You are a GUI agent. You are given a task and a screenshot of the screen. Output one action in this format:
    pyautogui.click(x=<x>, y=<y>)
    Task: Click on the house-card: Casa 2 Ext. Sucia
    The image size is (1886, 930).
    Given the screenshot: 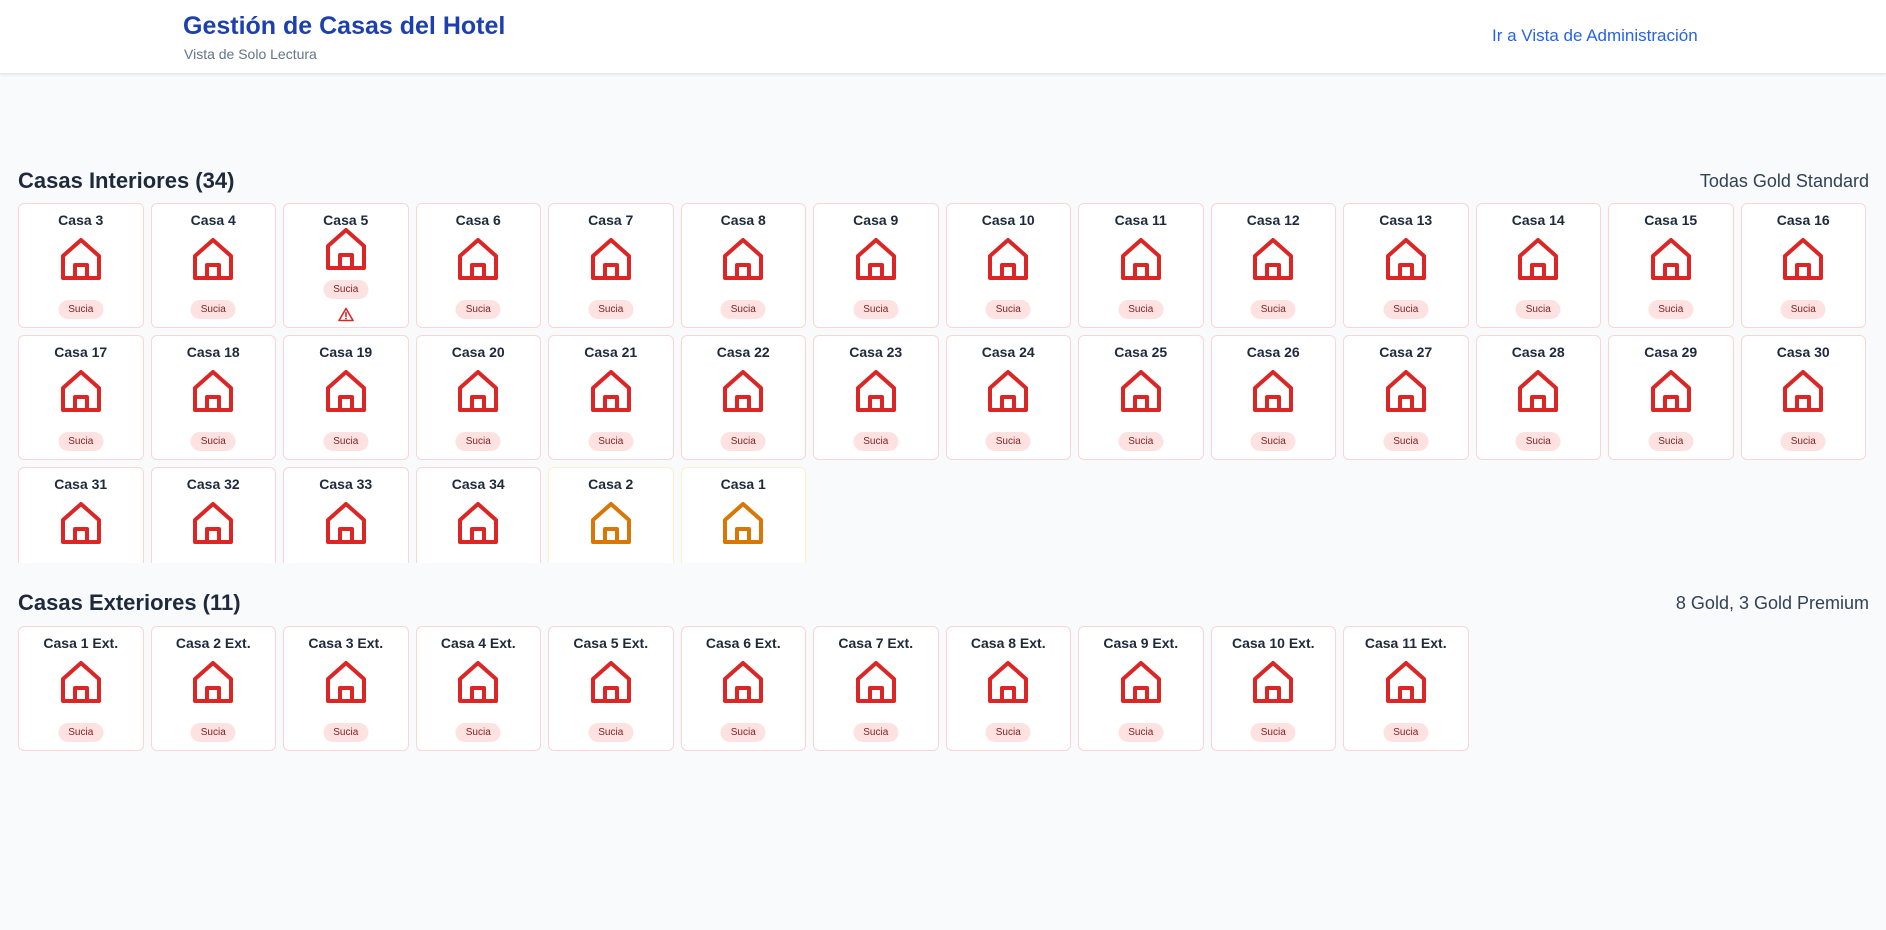 What is the action you would take?
    pyautogui.click(x=213, y=688)
    